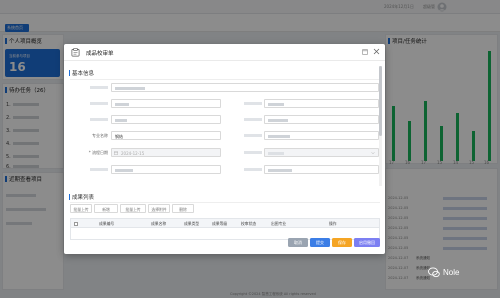 This screenshot has width=500, height=298. I want to click on calendar-icon, so click(116, 153).